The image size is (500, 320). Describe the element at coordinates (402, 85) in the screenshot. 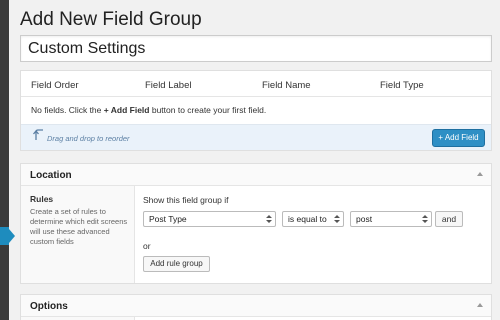

I see `column-field-type: Field Type` at that location.